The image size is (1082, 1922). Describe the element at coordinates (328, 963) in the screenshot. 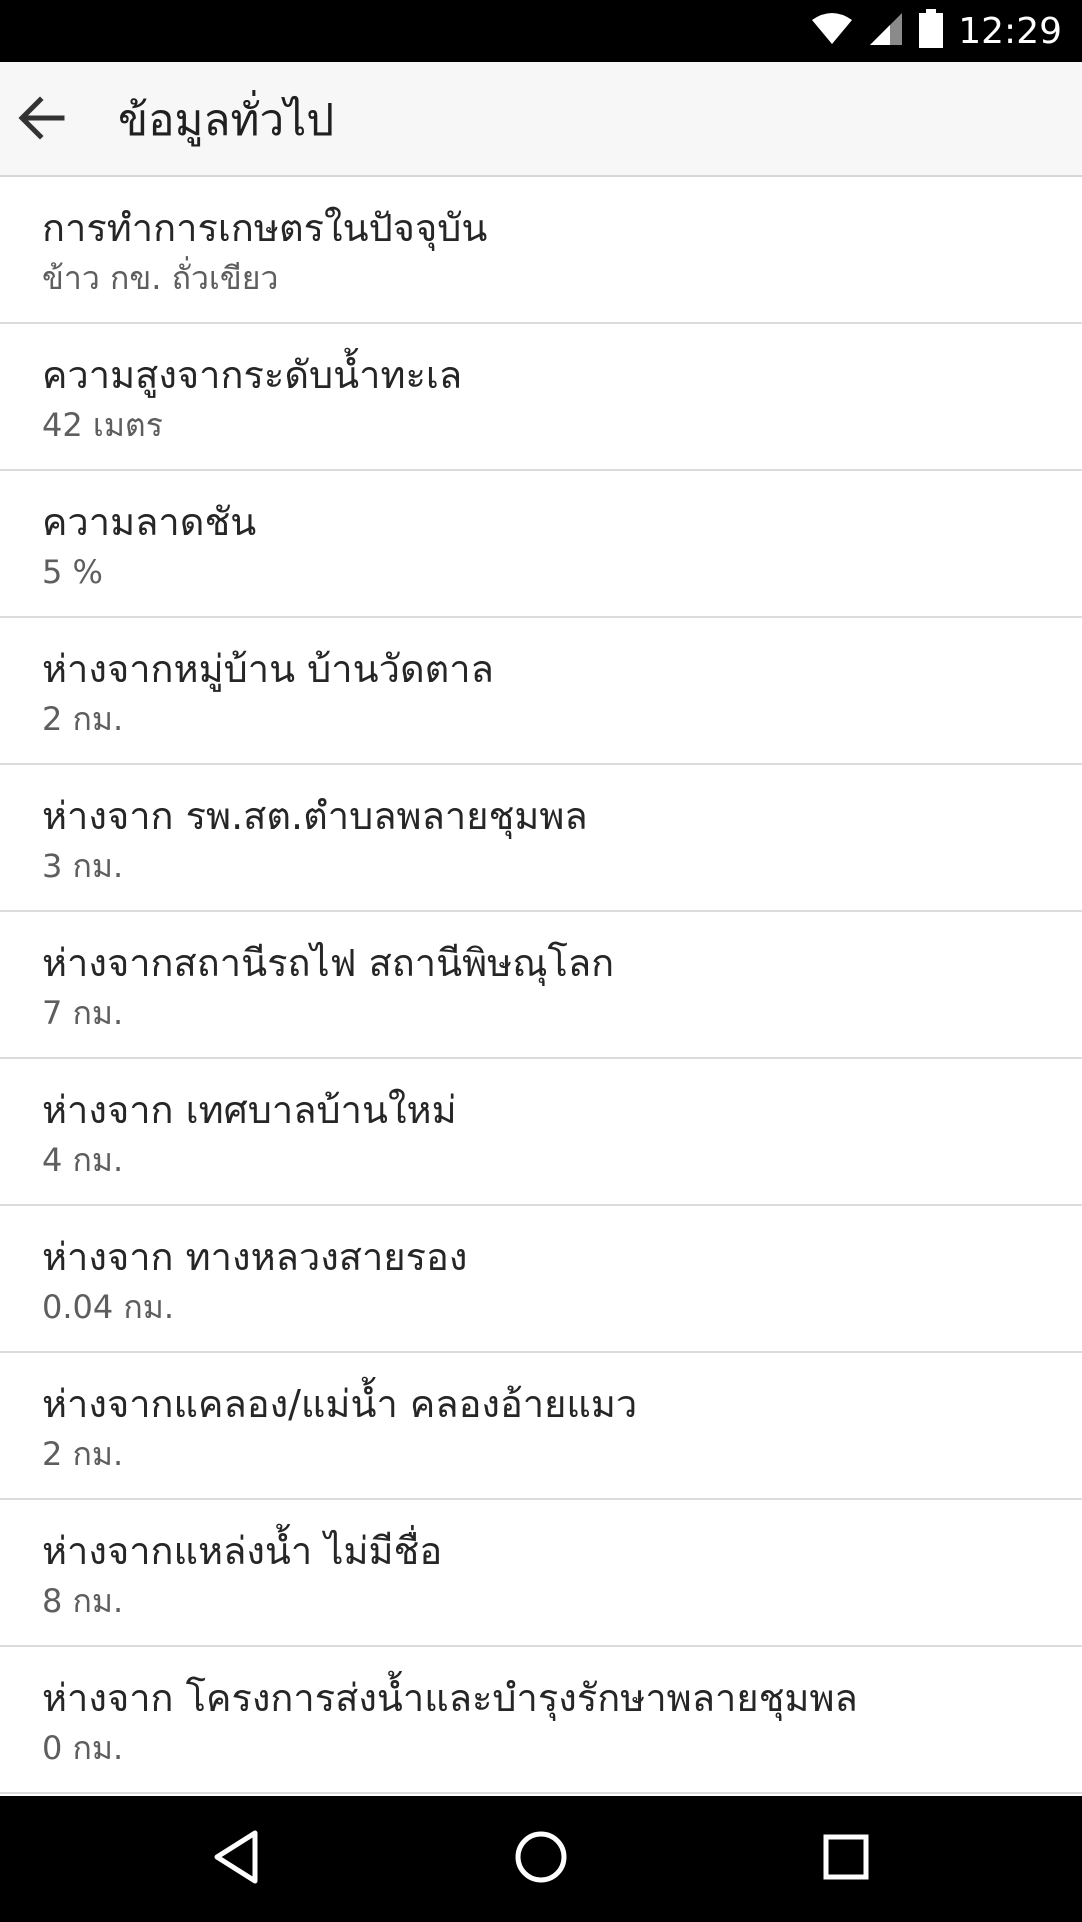

I see `list-item-title: ห่างจากสถานีรถไฟ สถานีพิษณุโลก` at that location.